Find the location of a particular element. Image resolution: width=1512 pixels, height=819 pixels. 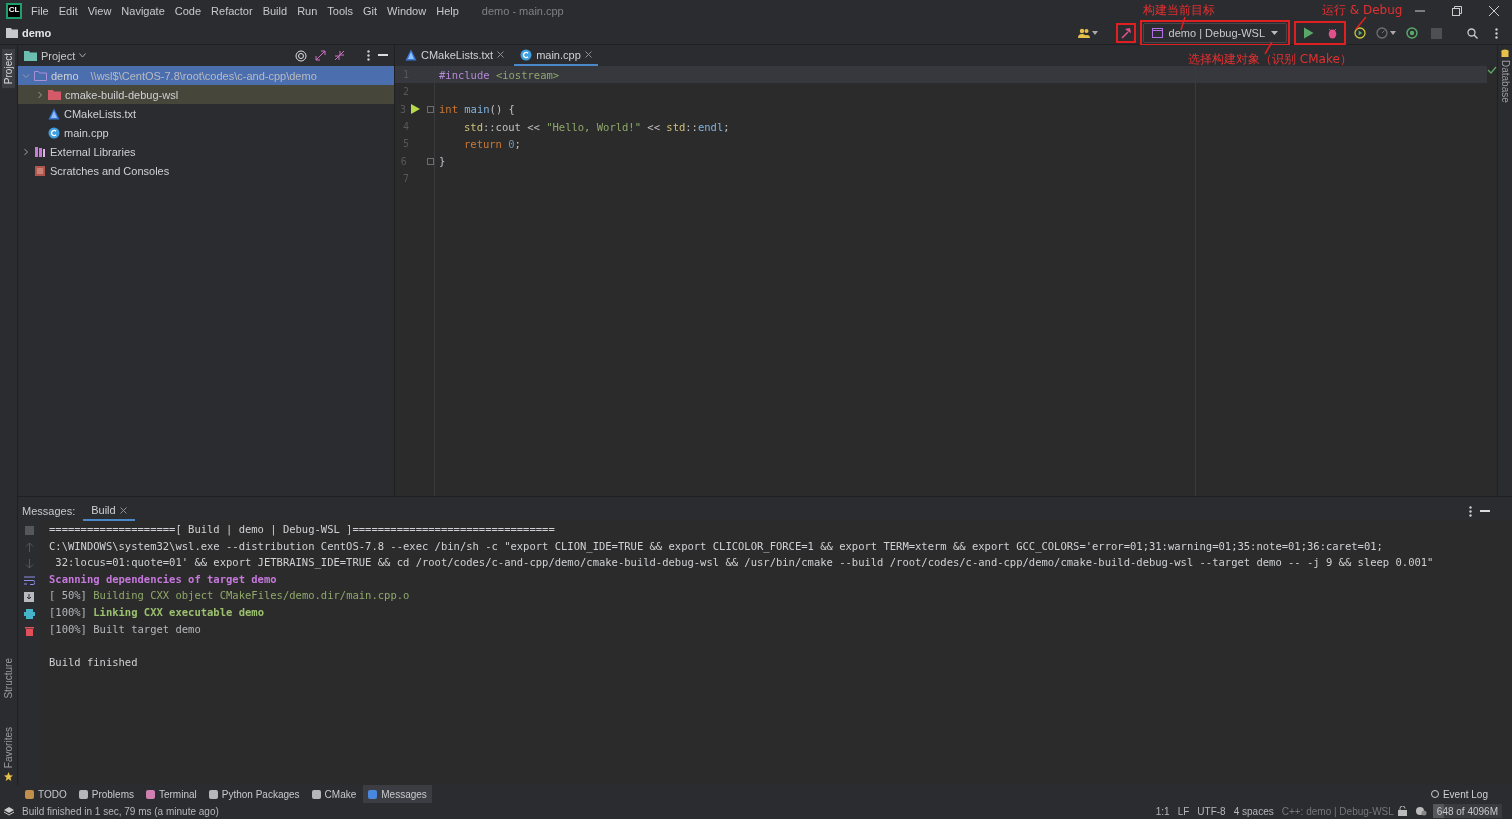

annotation-label: 构建当前目标 is located at coordinates (1179, 10).